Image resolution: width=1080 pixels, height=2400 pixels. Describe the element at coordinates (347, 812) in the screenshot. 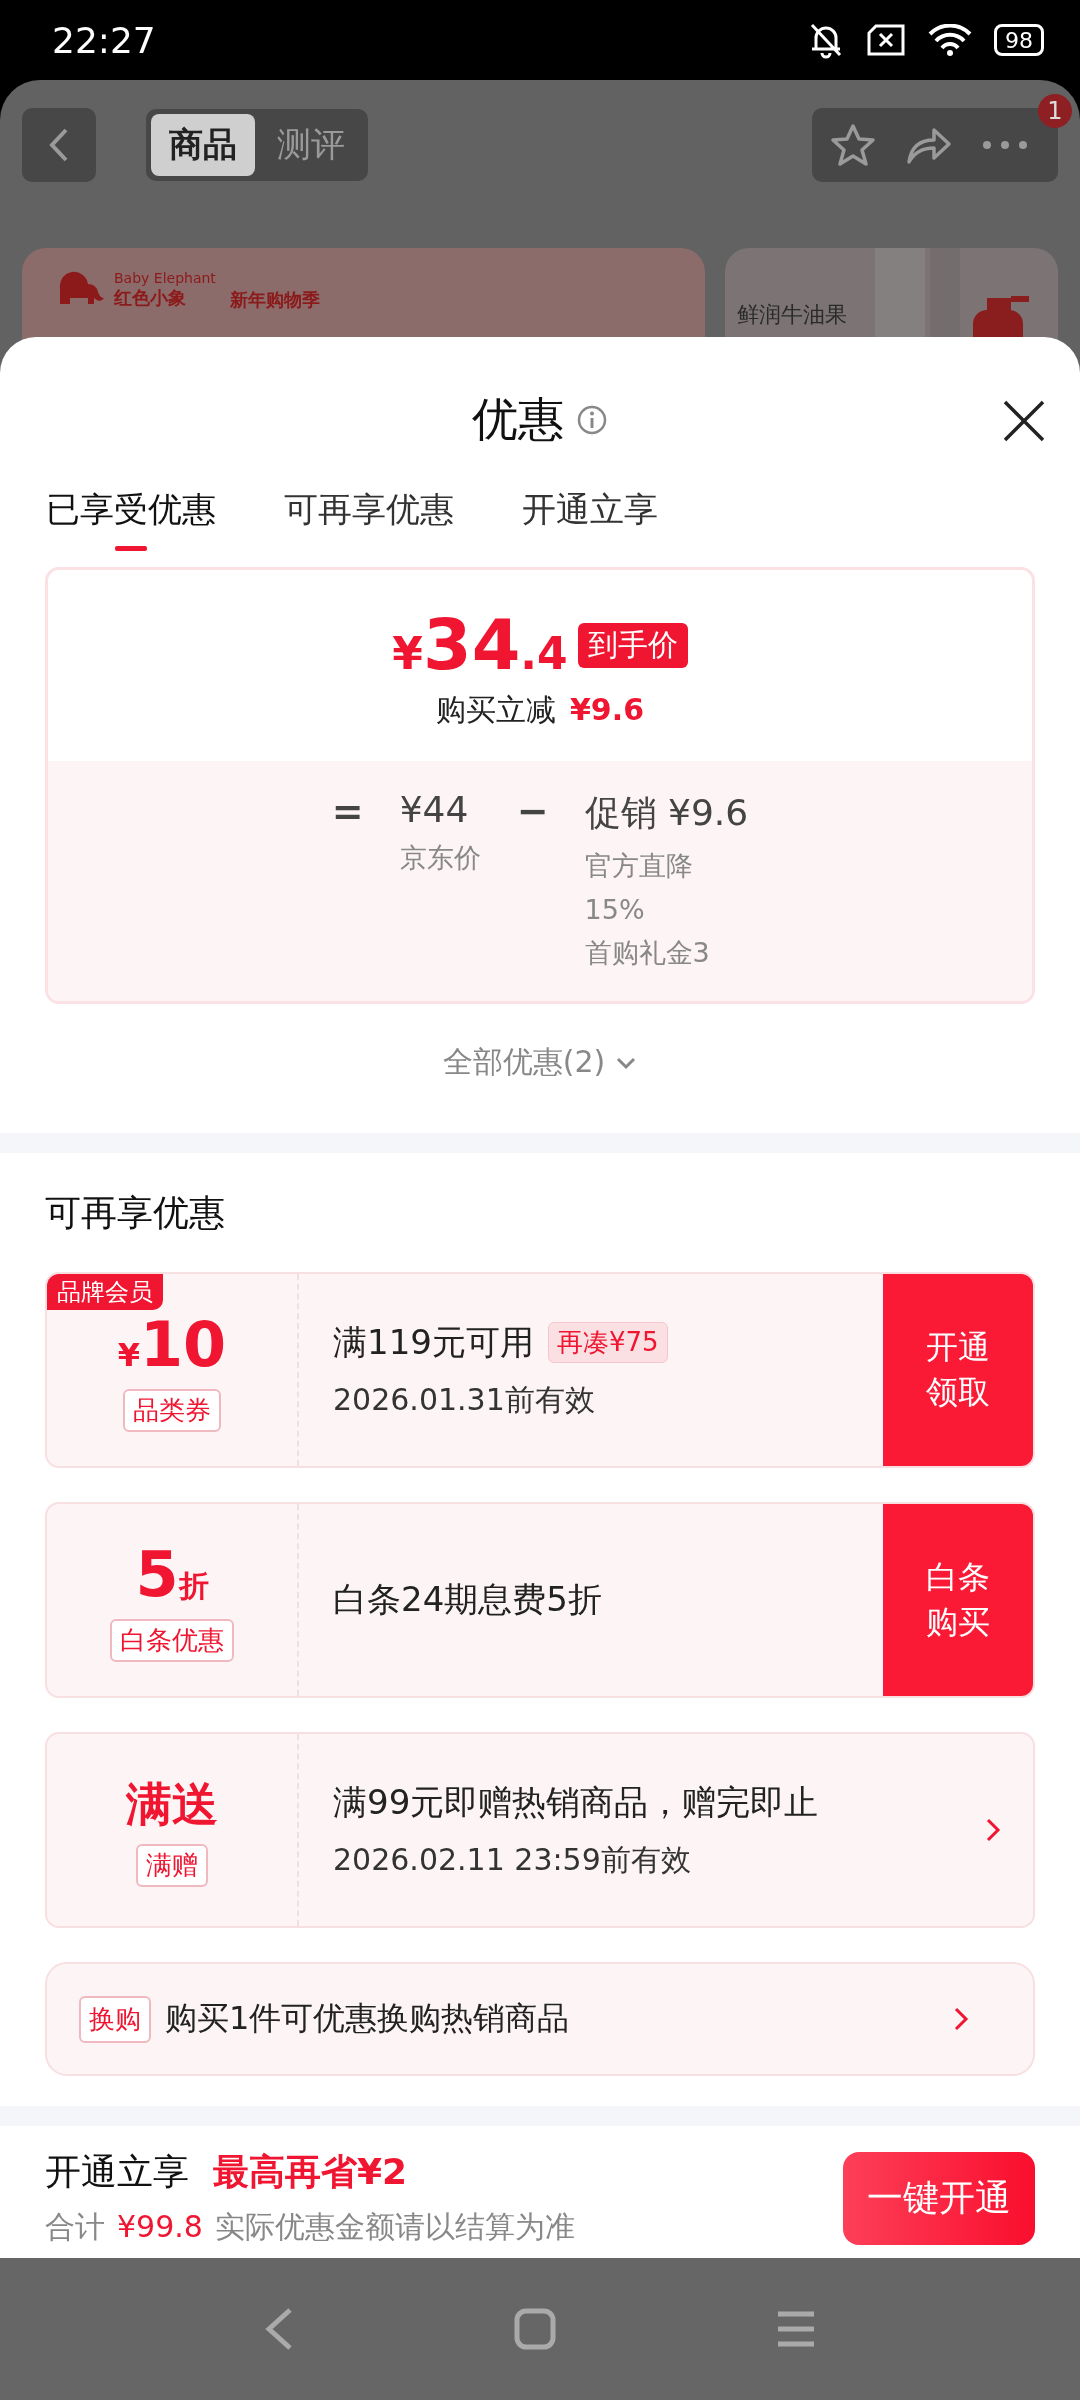

I see `equals-sign: =` at that location.